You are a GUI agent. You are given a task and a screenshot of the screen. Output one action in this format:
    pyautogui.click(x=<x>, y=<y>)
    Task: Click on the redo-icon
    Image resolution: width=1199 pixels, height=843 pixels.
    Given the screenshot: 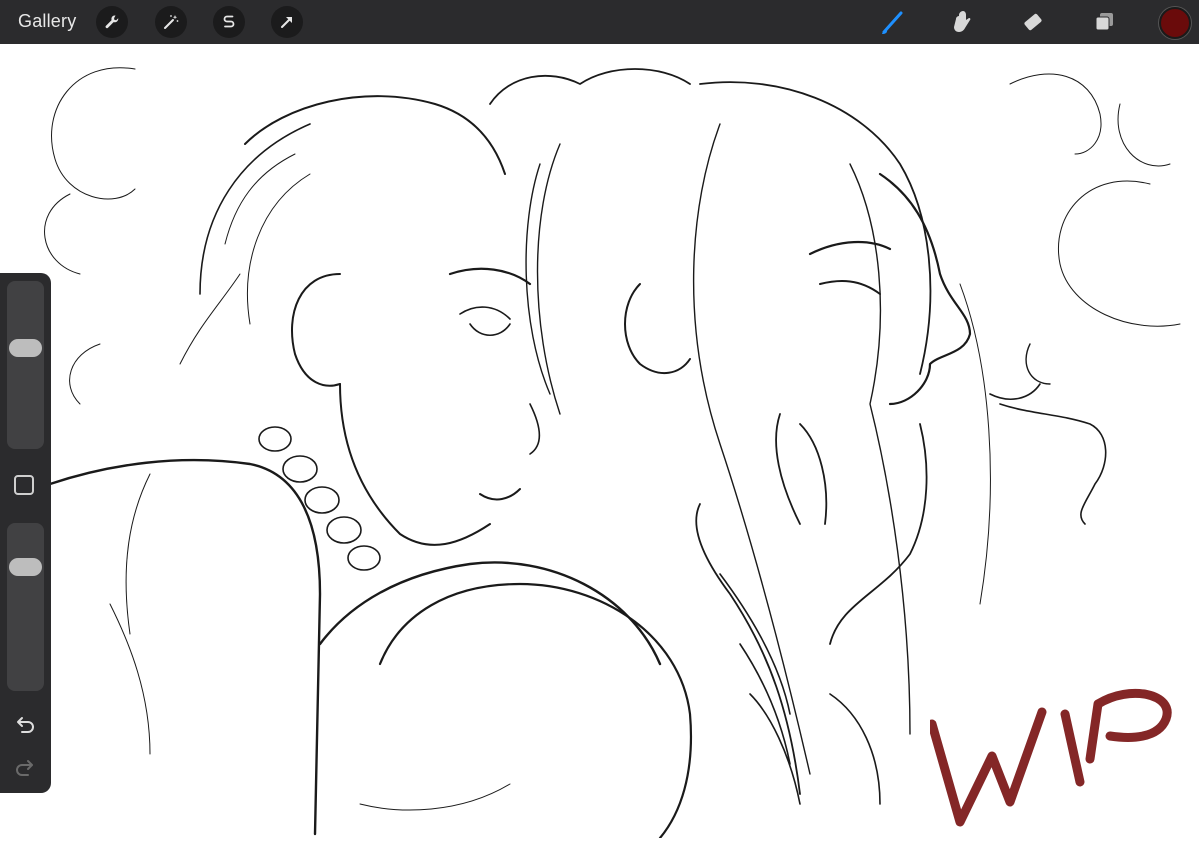 What is the action you would take?
    pyautogui.click(x=25, y=768)
    